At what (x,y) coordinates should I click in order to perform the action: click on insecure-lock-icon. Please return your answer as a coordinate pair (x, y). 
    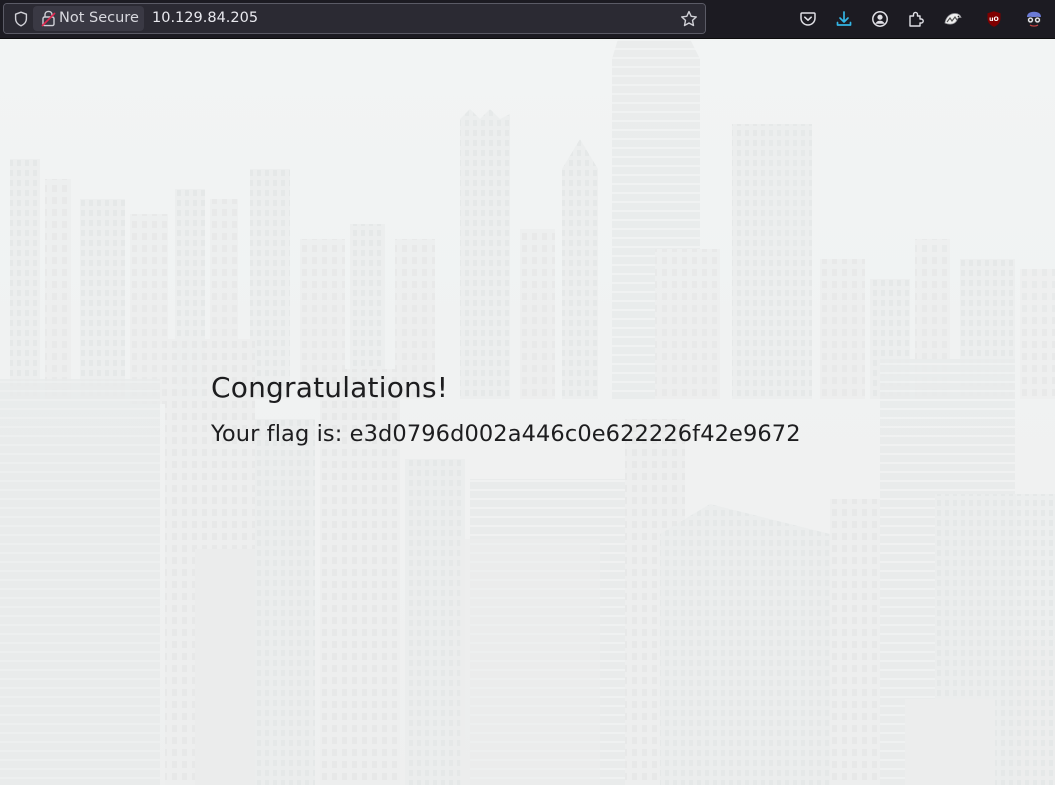
    Looking at the image, I should click on (48, 18).